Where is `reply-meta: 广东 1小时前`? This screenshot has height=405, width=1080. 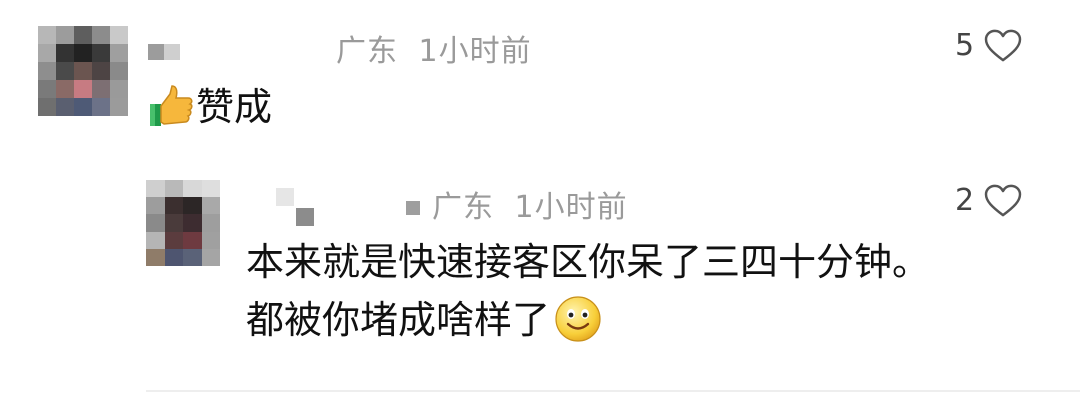 reply-meta: 广东 1小时前 is located at coordinates (517, 204).